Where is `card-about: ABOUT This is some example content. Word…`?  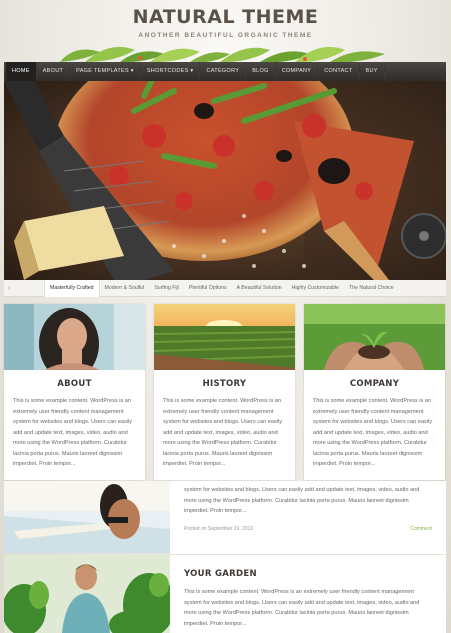 card-about: ABOUT This is some example content. Word… is located at coordinates (74, 392).